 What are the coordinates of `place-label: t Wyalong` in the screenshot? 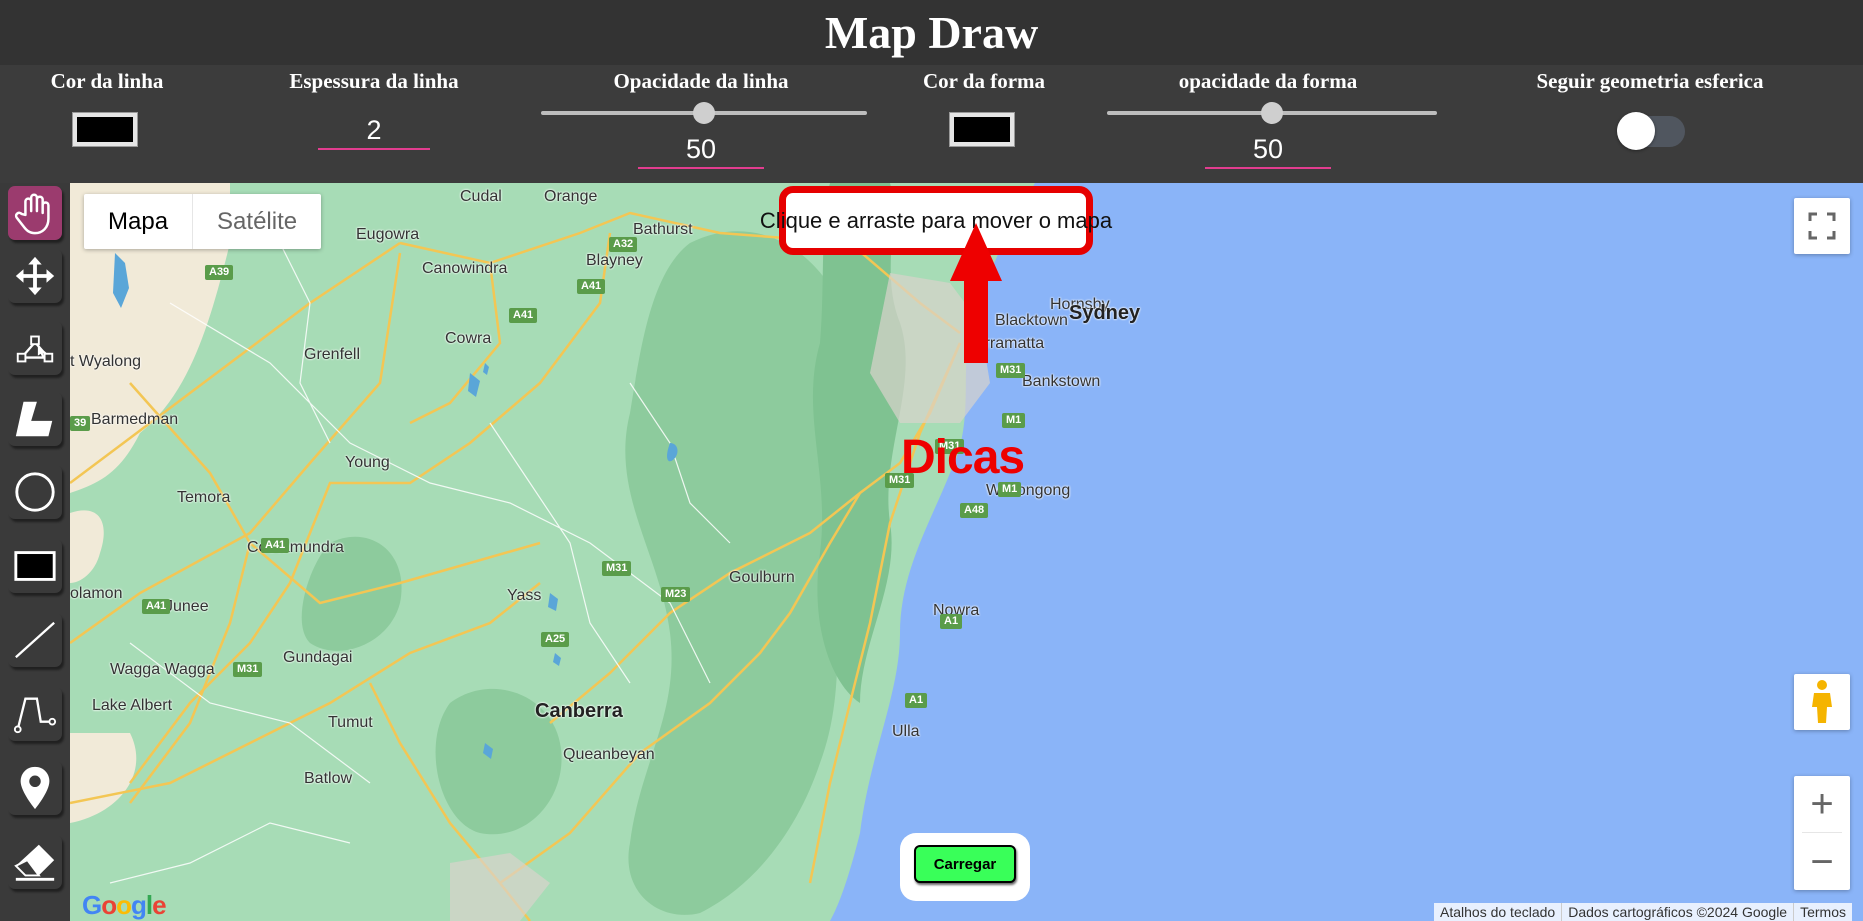 It's located at (105, 361).